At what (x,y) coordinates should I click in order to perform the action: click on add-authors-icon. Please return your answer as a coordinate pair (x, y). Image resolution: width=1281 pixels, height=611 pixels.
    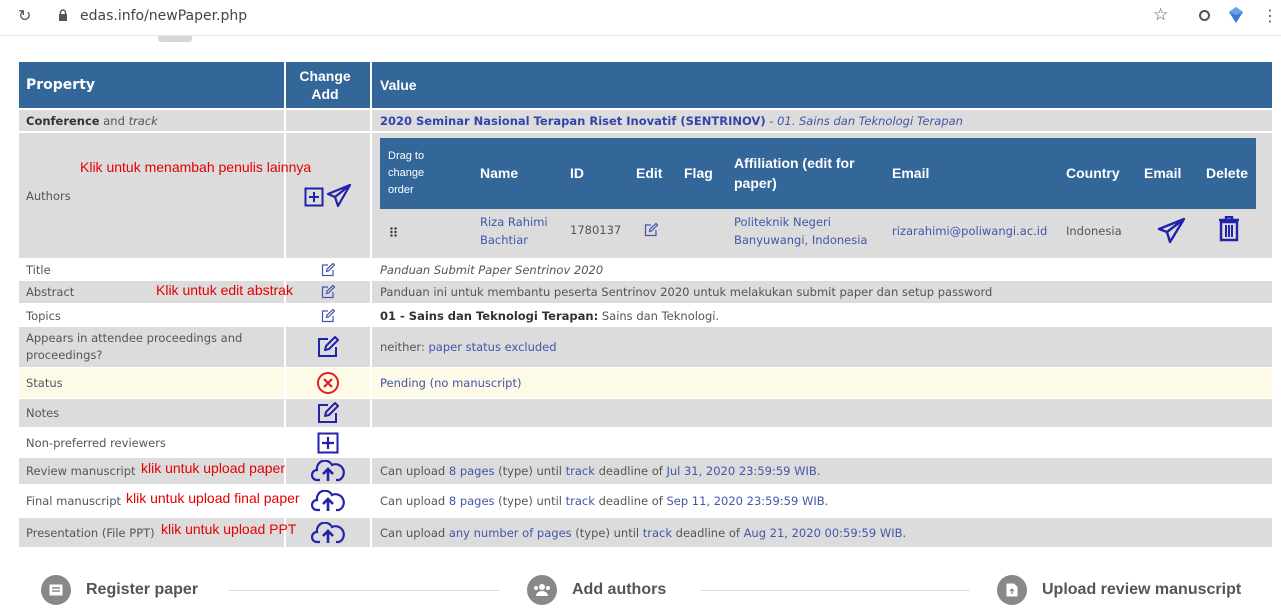
    Looking at the image, I should click on (542, 590).